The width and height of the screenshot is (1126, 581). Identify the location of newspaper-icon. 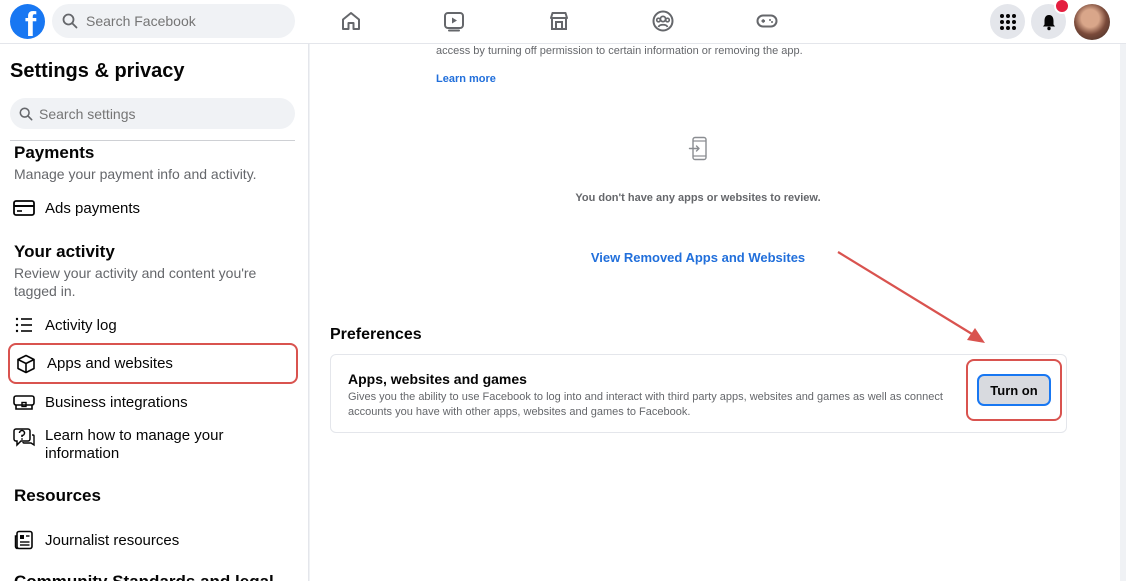
(24, 540).